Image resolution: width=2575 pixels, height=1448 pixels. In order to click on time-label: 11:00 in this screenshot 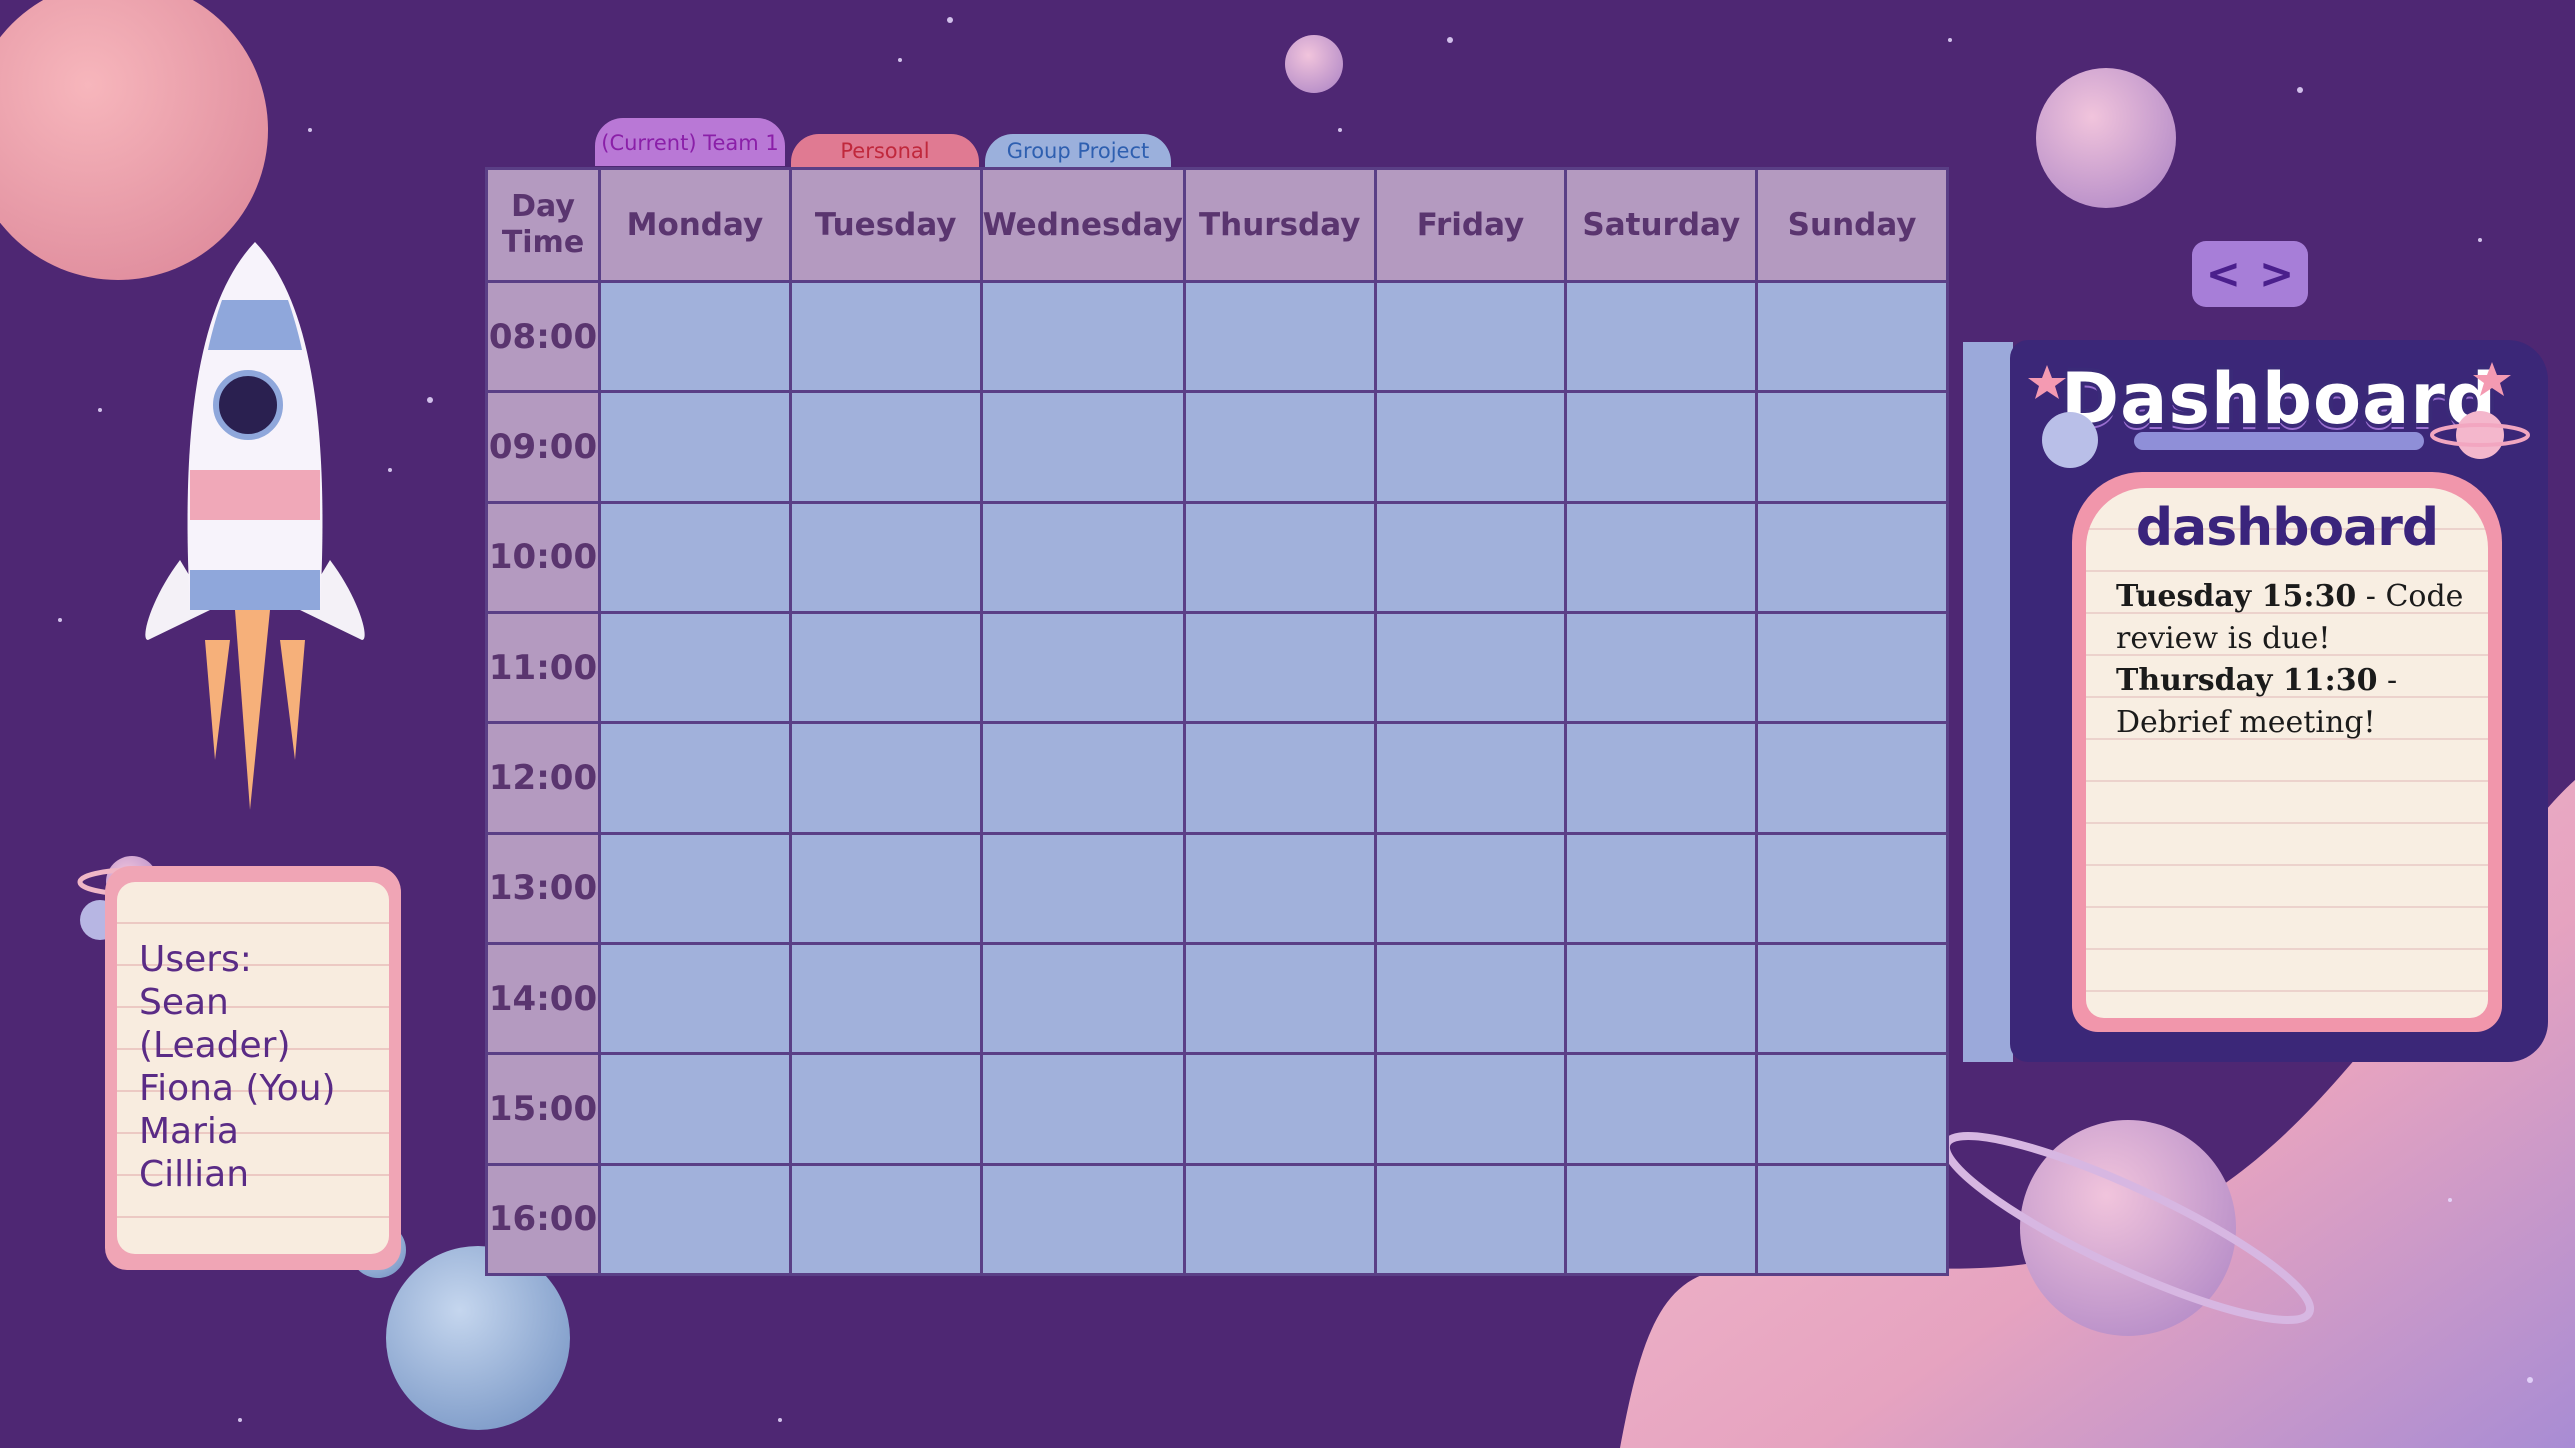, I will do `click(543, 668)`.